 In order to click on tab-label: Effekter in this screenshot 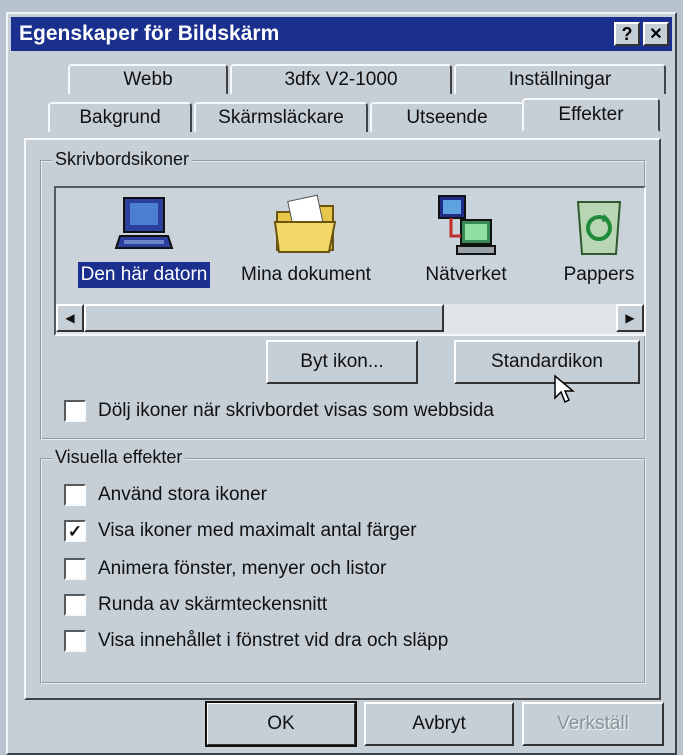, I will do `click(591, 114)`.